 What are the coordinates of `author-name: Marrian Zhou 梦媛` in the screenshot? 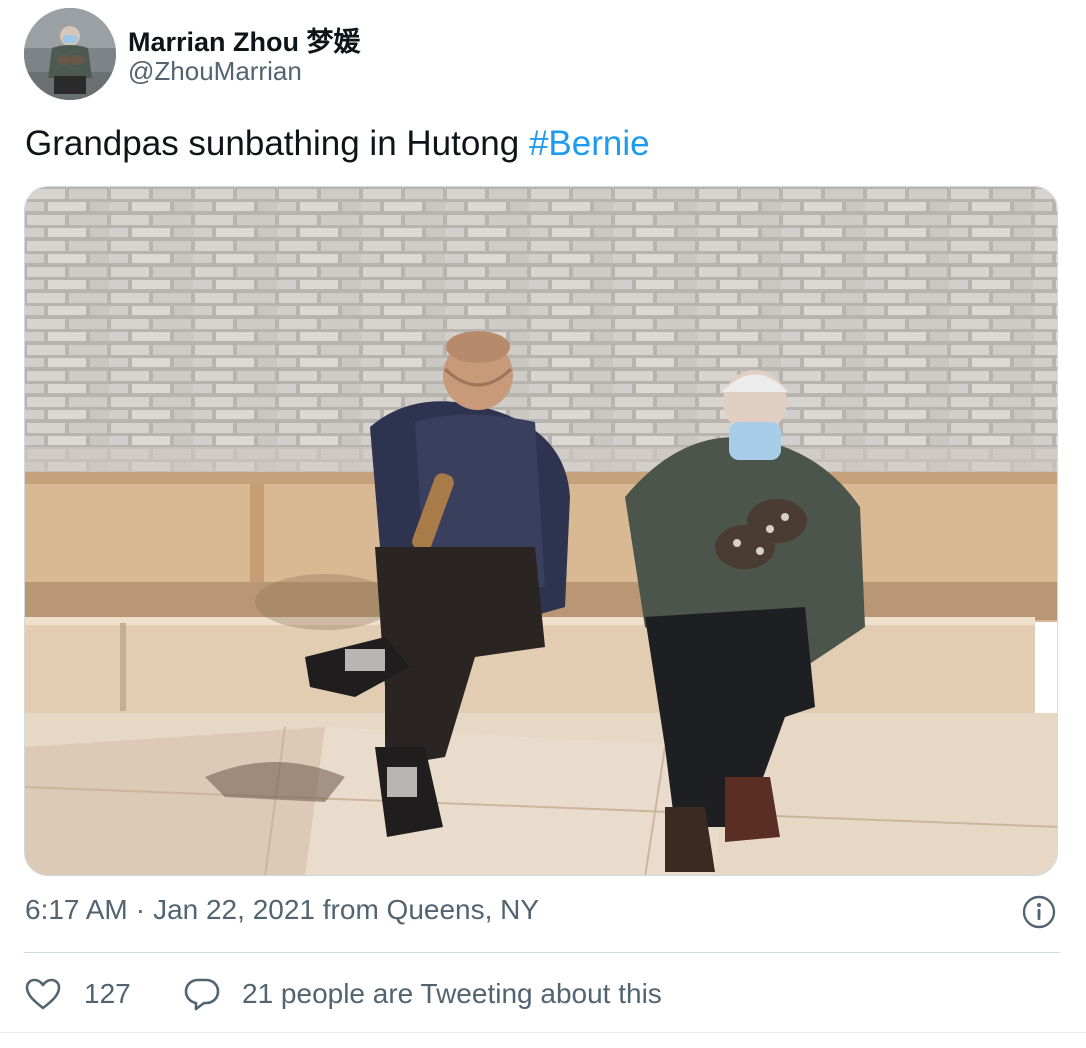 It's located at (244, 39).